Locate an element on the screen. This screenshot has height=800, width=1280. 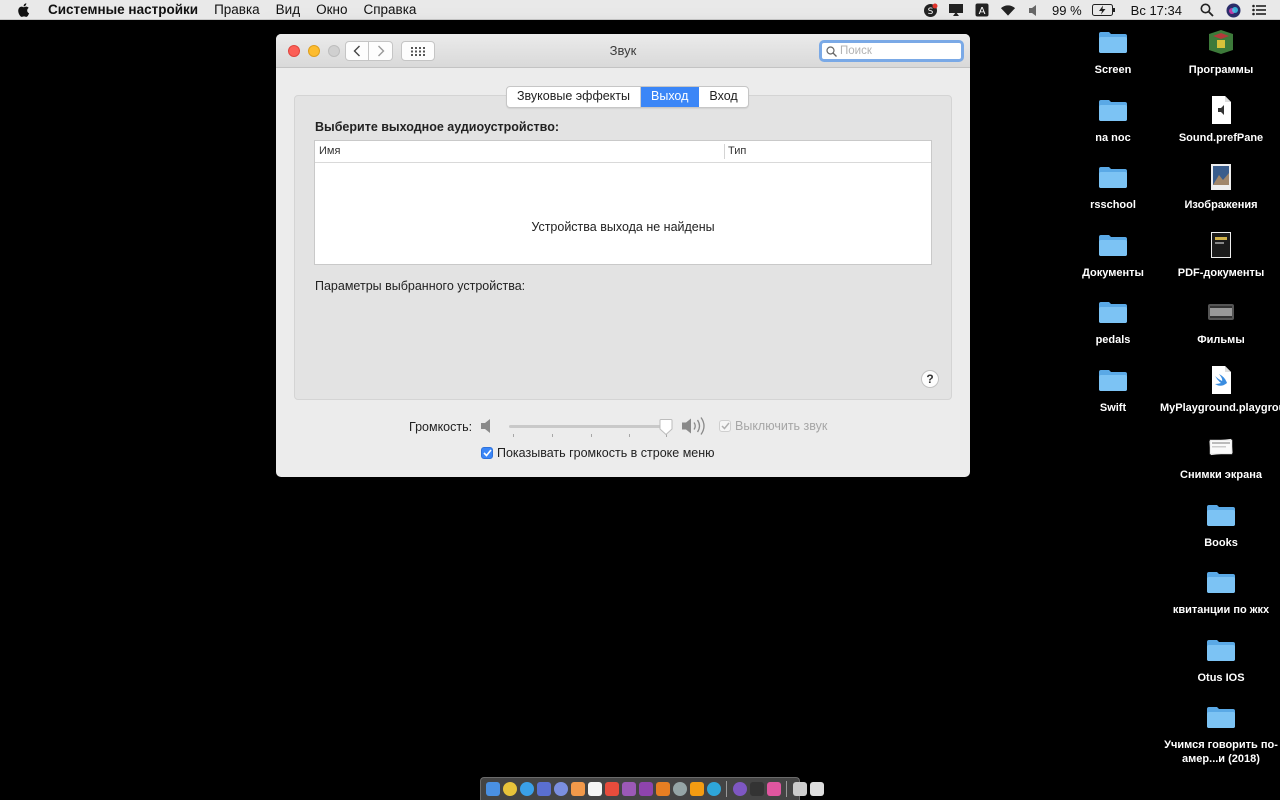
desktop-item: MyPlayground.playground is located at coordinates (1220, 389).